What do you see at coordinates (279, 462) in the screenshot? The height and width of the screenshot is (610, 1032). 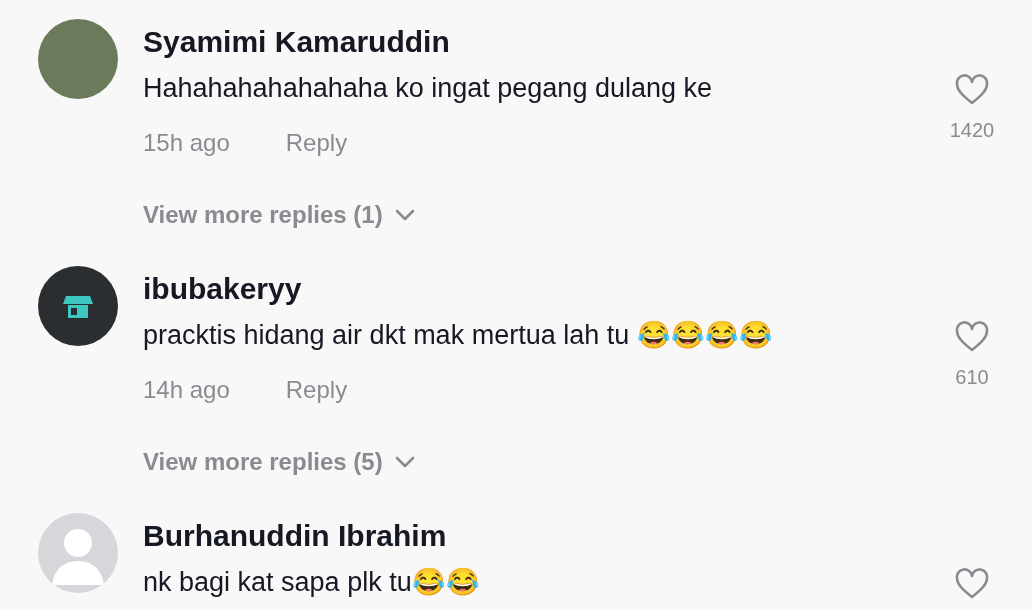 I see `view-replies-button: View more replies (5)` at bounding box center [279, 462].